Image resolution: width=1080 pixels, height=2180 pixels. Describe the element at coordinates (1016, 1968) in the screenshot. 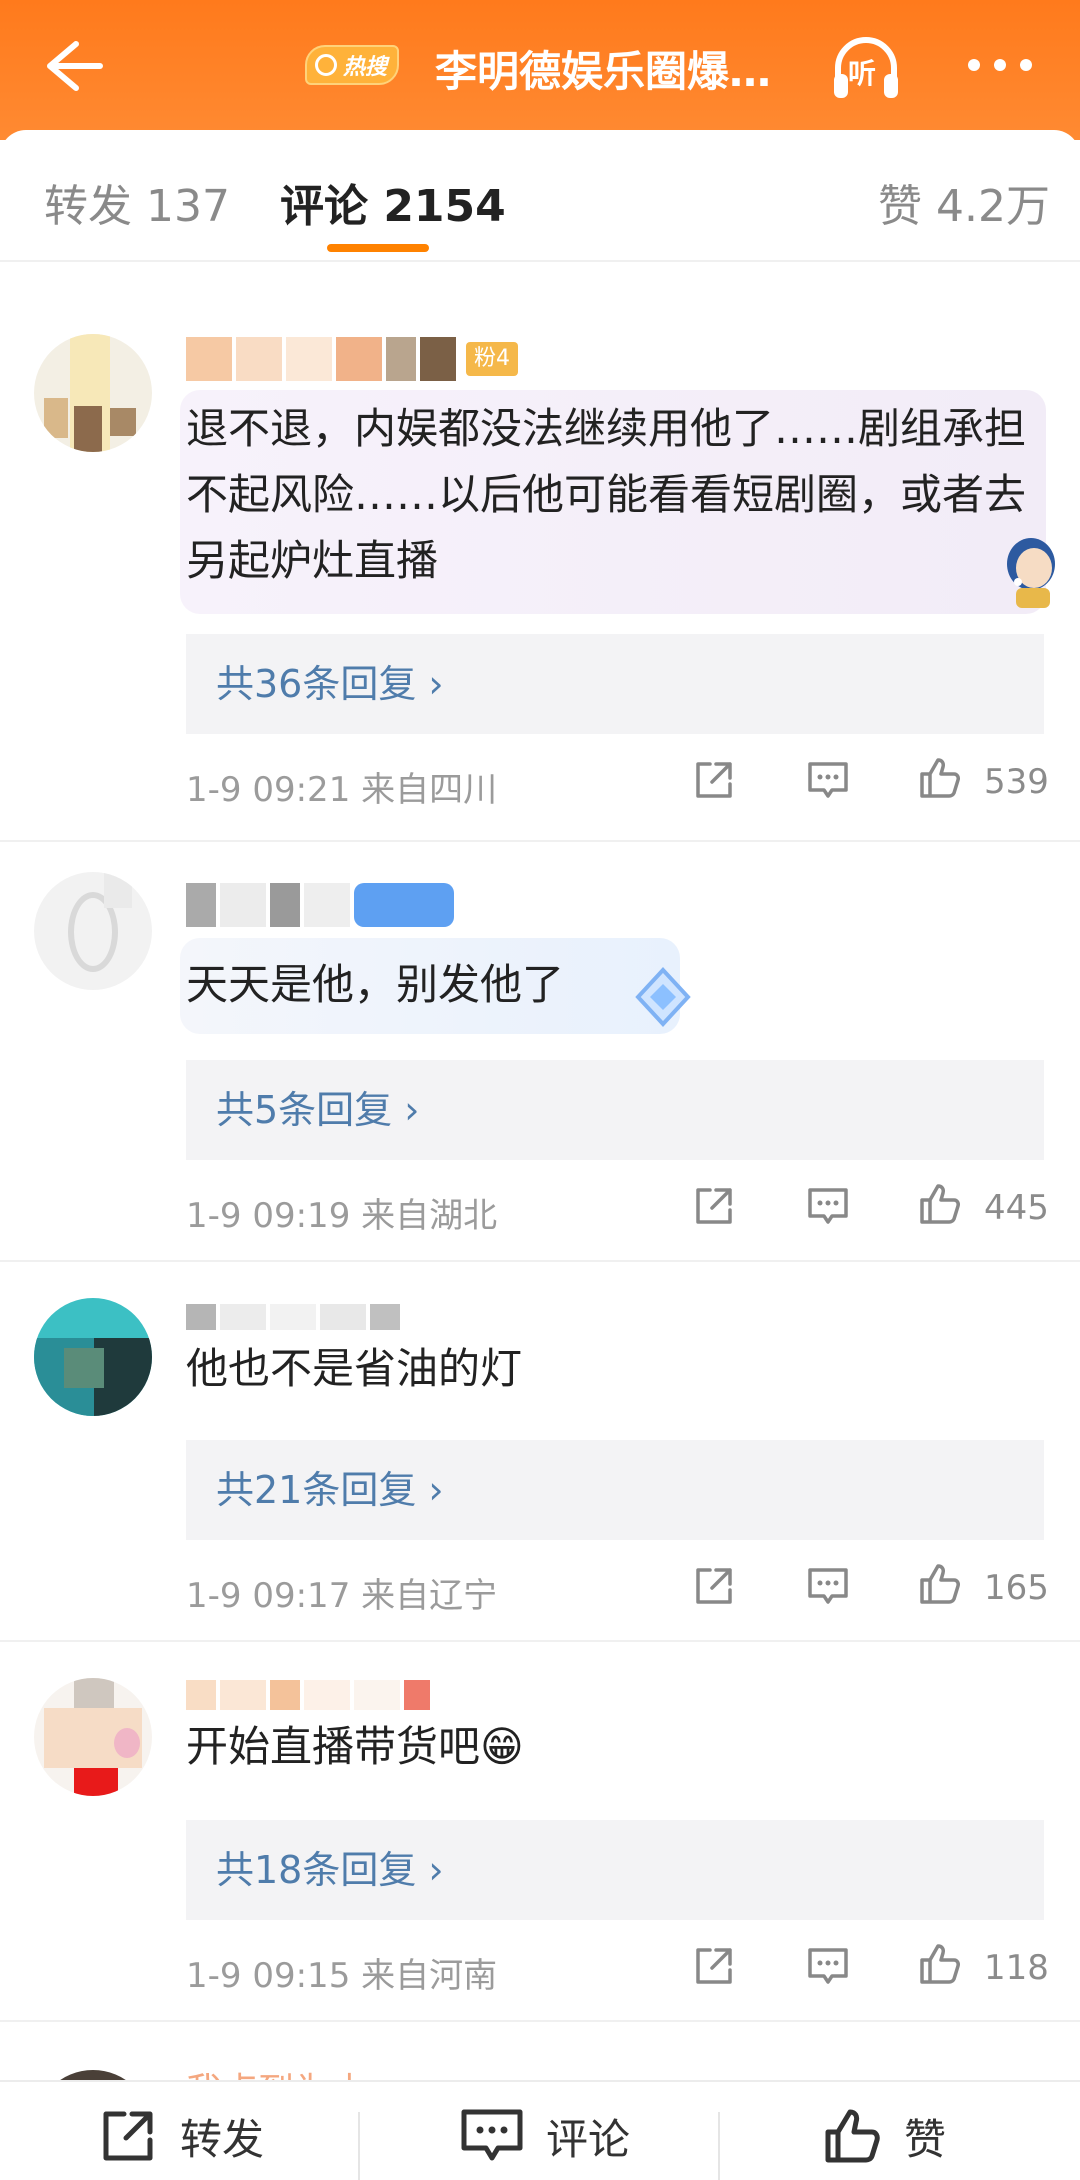

I see `like-count: 118` at that location.